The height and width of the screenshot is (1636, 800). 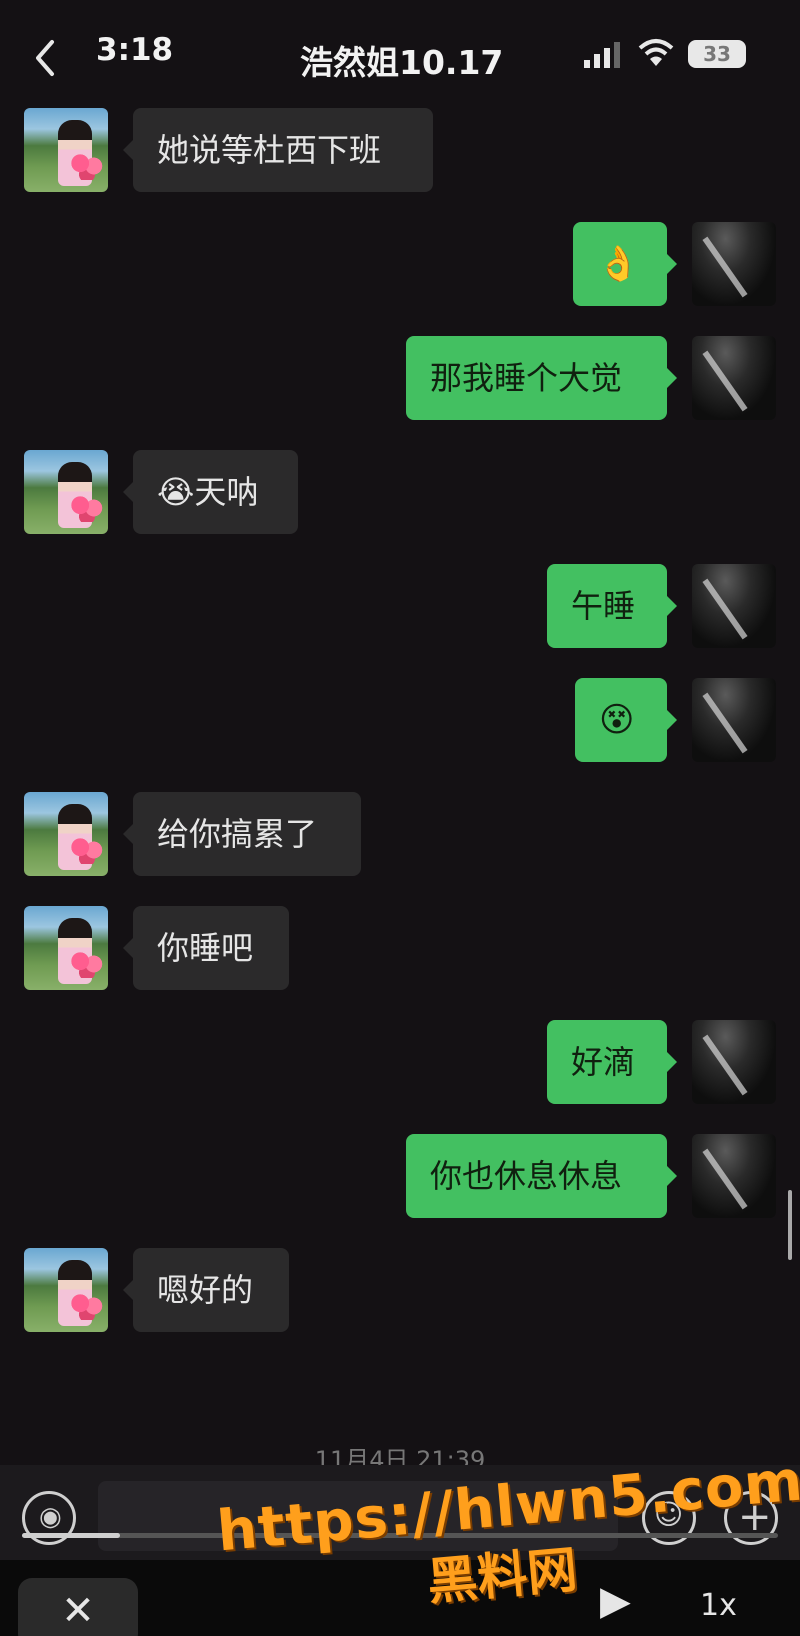 I want to click on message-bubble-outgoing: 你也休息休息, so click(x=541, y=1176).